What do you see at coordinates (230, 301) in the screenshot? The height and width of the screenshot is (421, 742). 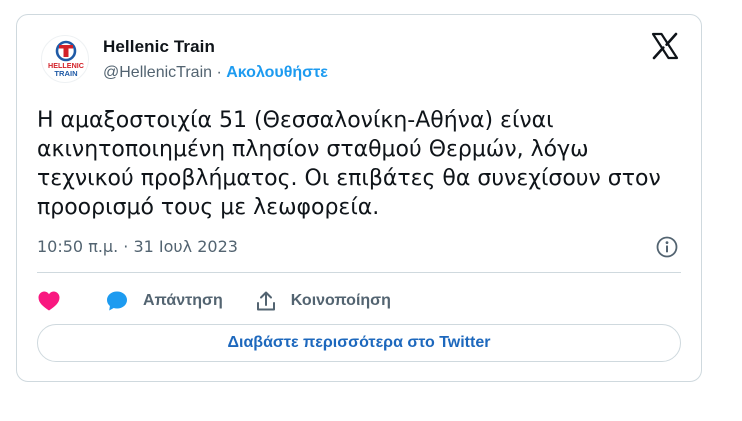 I see `action-bar: Απάντηση Κοινοποίηση` at bounding box center [230, 301].